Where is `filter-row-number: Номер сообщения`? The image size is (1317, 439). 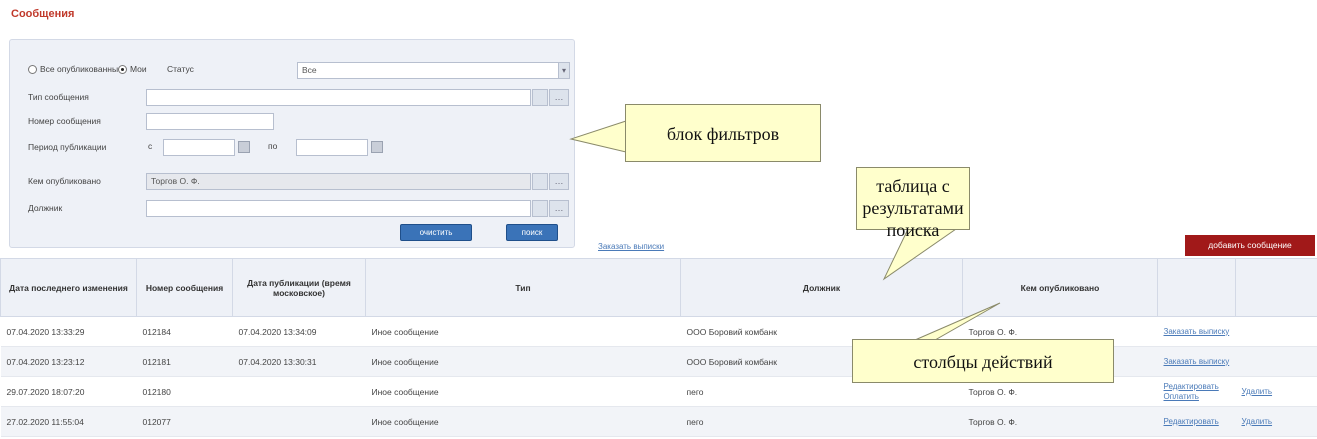 filter-row-number: Номер сообщения is located at coordinates (293, 122).